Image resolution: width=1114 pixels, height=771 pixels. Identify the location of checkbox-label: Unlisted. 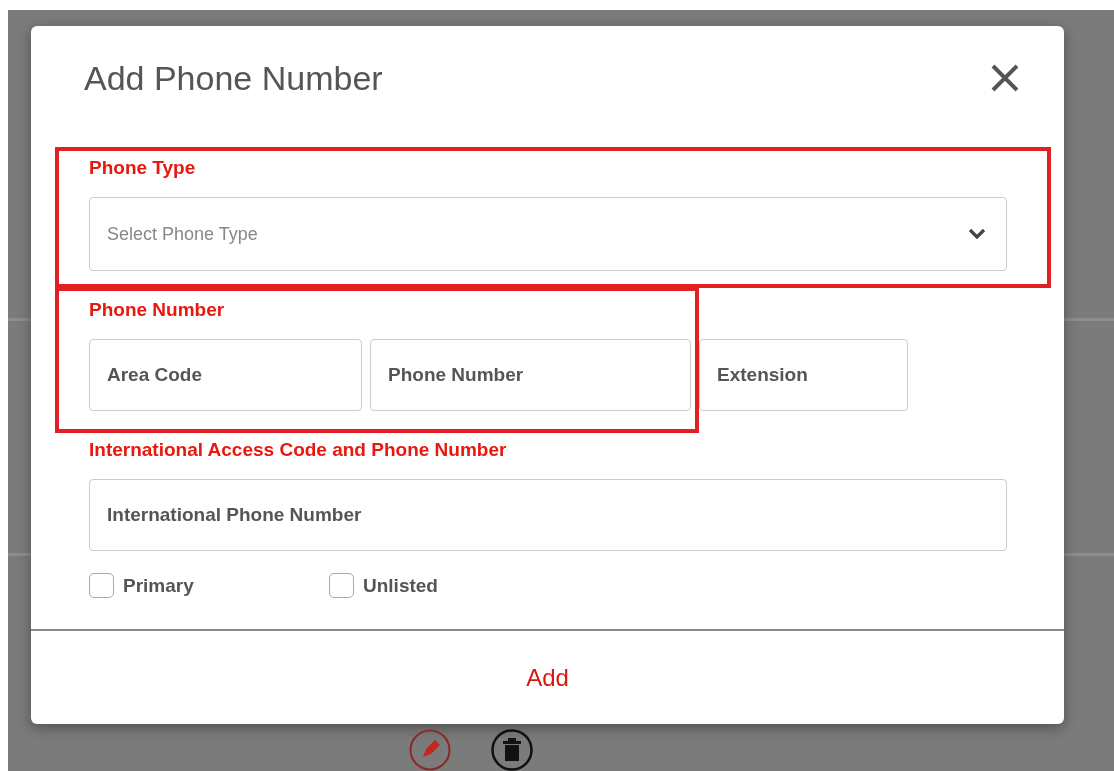
(400, 585).